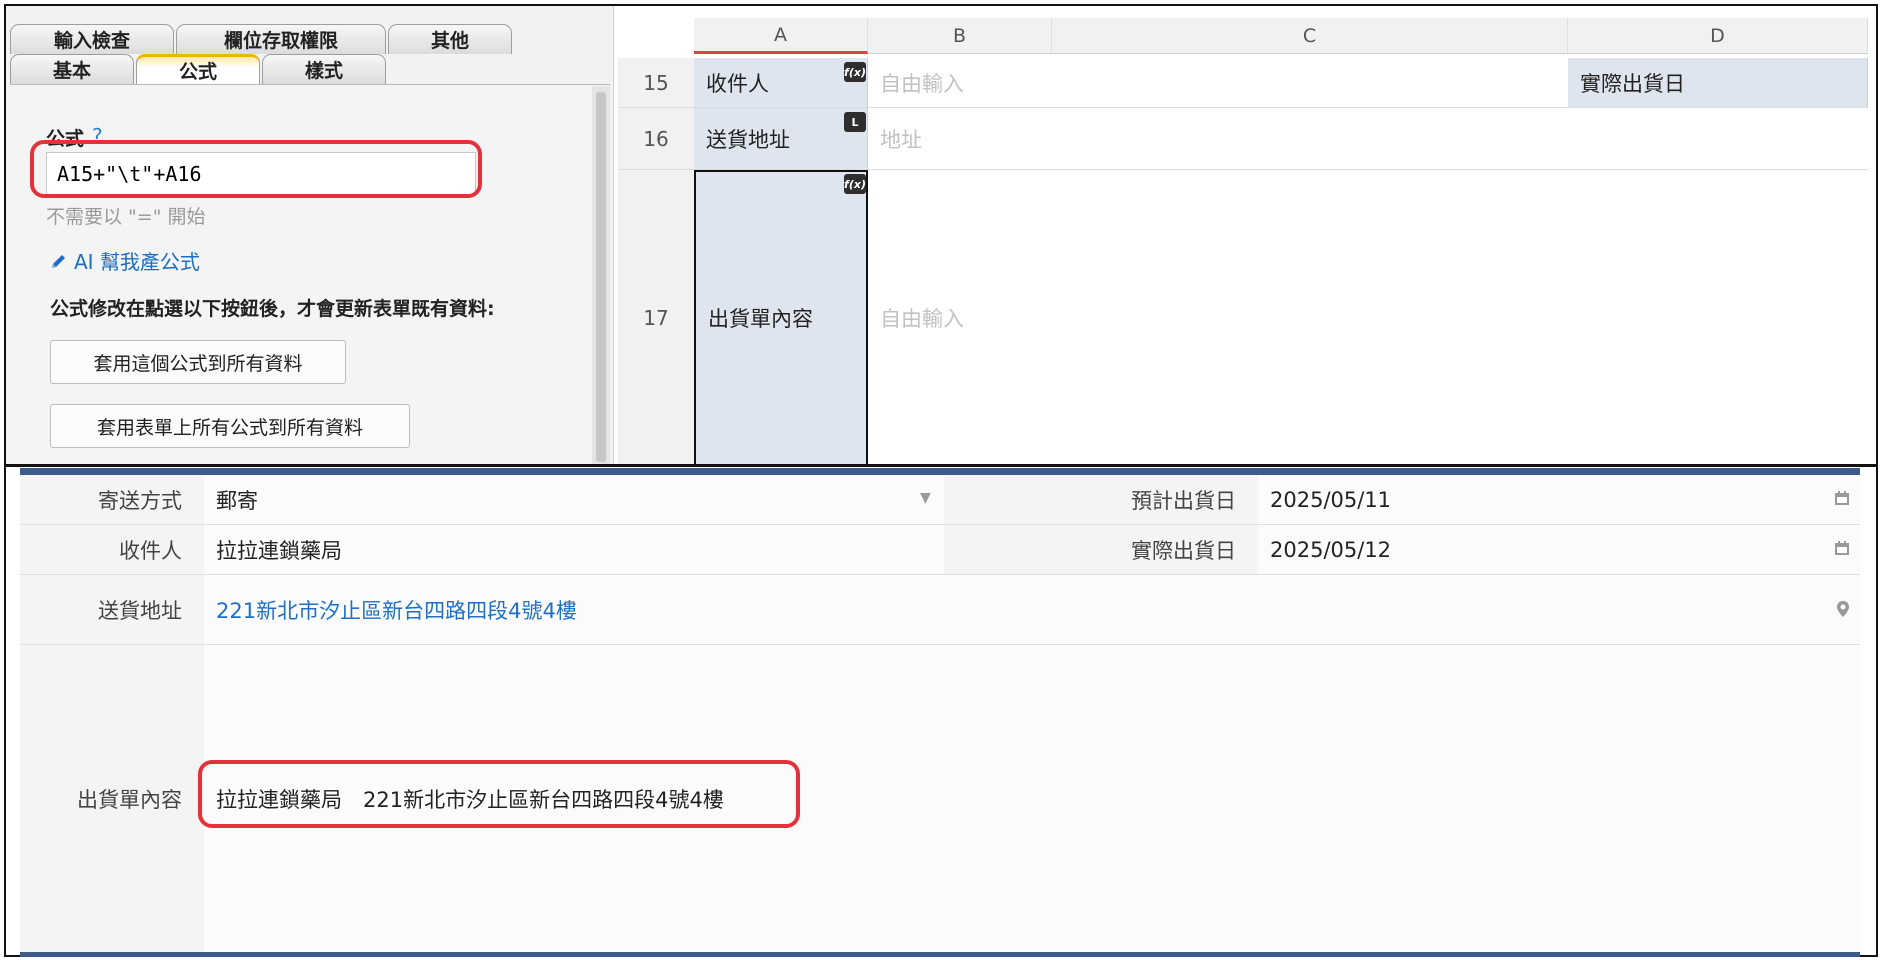  I want to click on map-pin-icon, so click(1843, 609).